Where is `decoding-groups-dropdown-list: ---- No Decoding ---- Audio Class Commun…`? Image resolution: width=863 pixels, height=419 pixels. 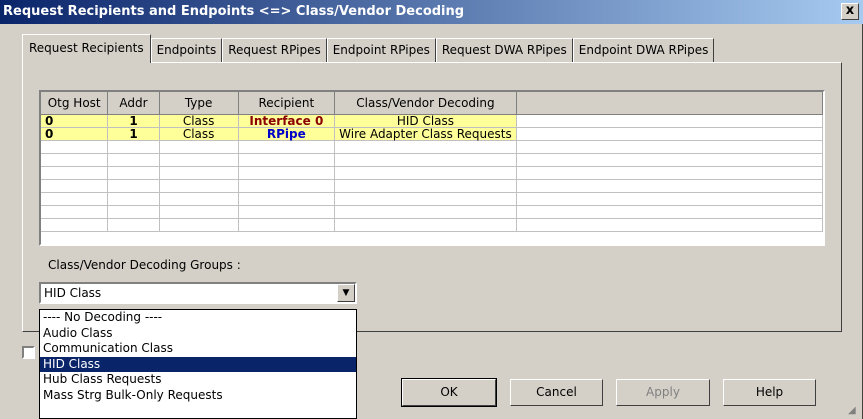 decoding-groups-dropdown-list: ---- No Decoding ---- Audio Class Commun… is located at coordinates (198, 364).